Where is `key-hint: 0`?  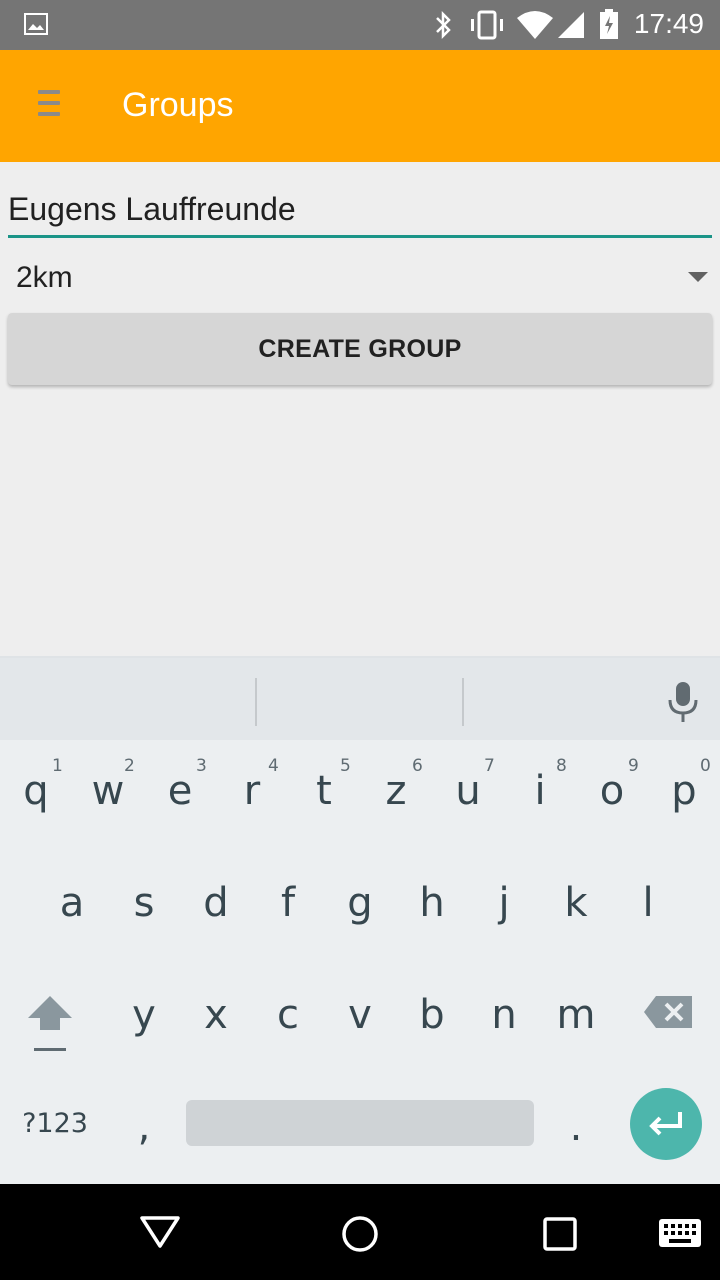
key-hint: 0 is located at coordinates (705, 766).